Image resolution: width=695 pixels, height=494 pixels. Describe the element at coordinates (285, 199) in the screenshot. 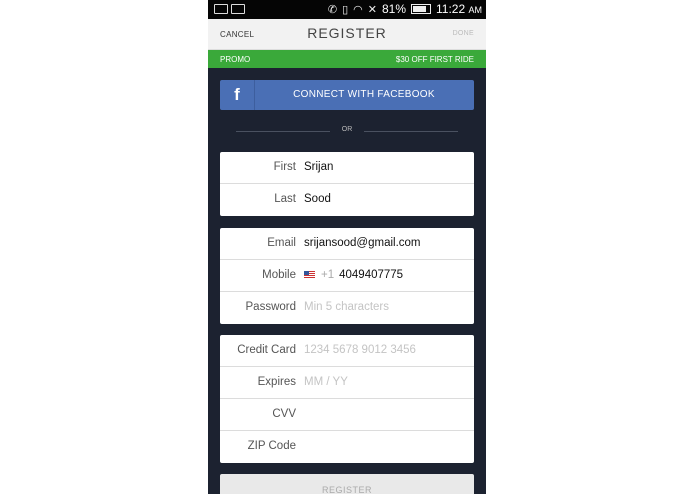

I see `last-name-label: Last` at that location.